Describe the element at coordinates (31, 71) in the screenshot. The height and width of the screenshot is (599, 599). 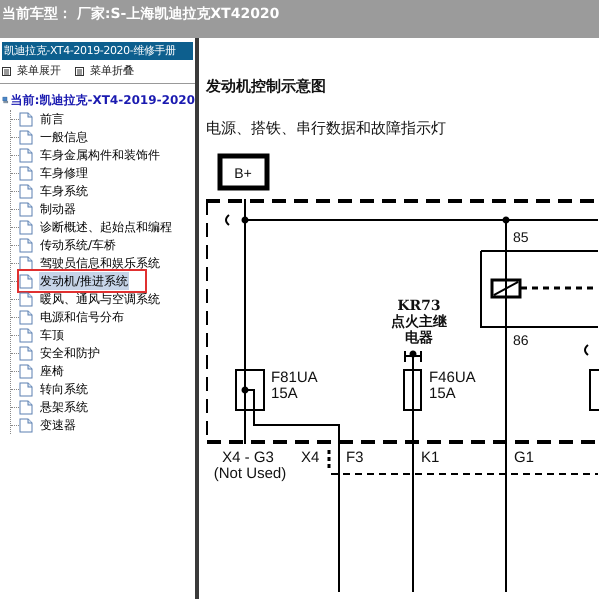
I see `menu-toggle-button: 菜单展开` at that location.